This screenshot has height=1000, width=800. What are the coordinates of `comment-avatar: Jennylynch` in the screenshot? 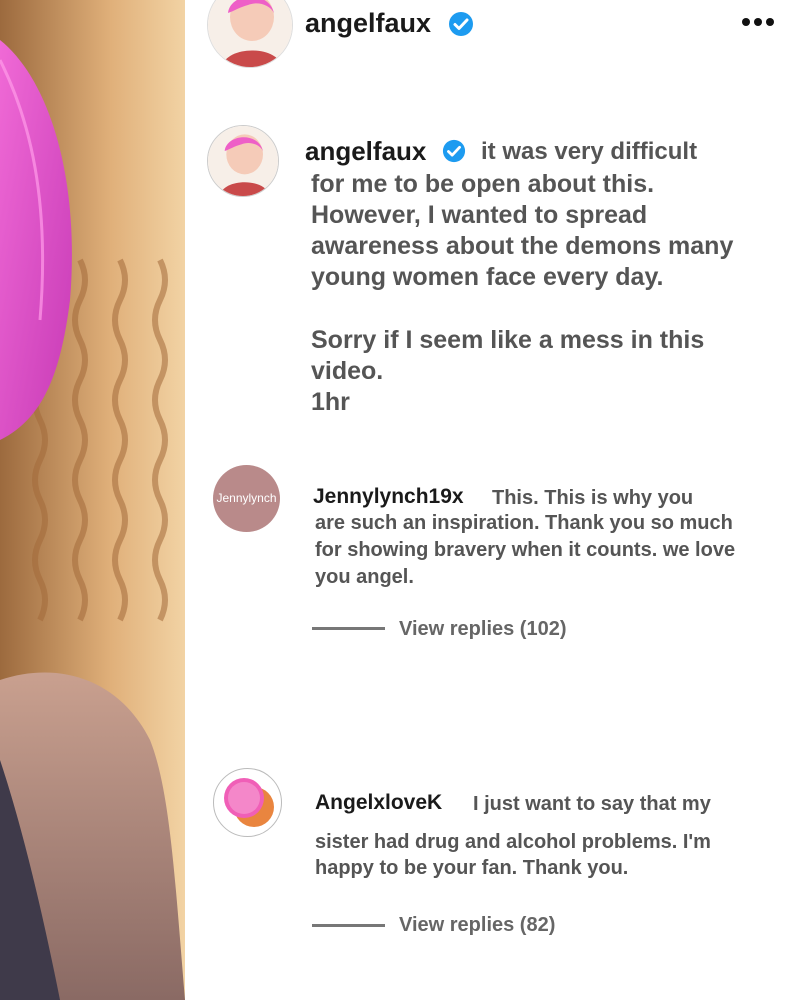 It's located at (246, 498).